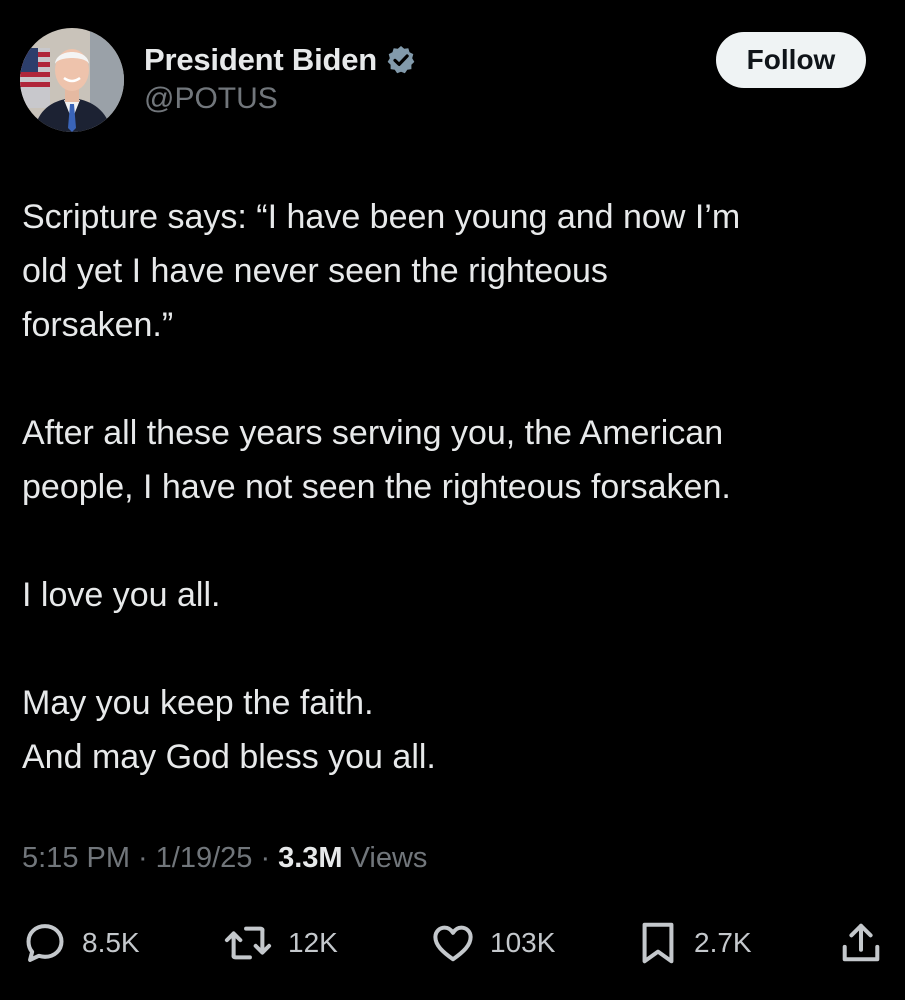  What do you see at coordinates (310, 858) in the screenshot?
I see `views-count: 3.3M` at bounding box center [310, 858].